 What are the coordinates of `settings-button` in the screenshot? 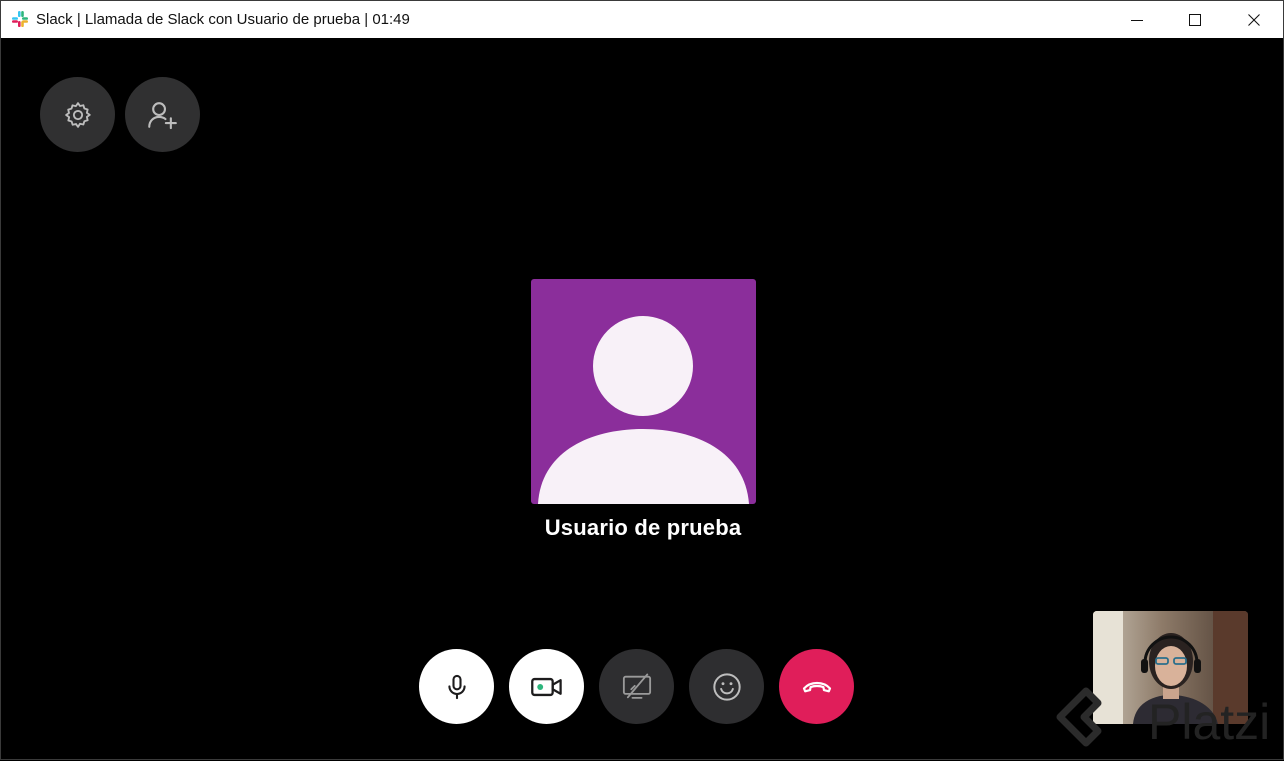 It's located at (77, 114).